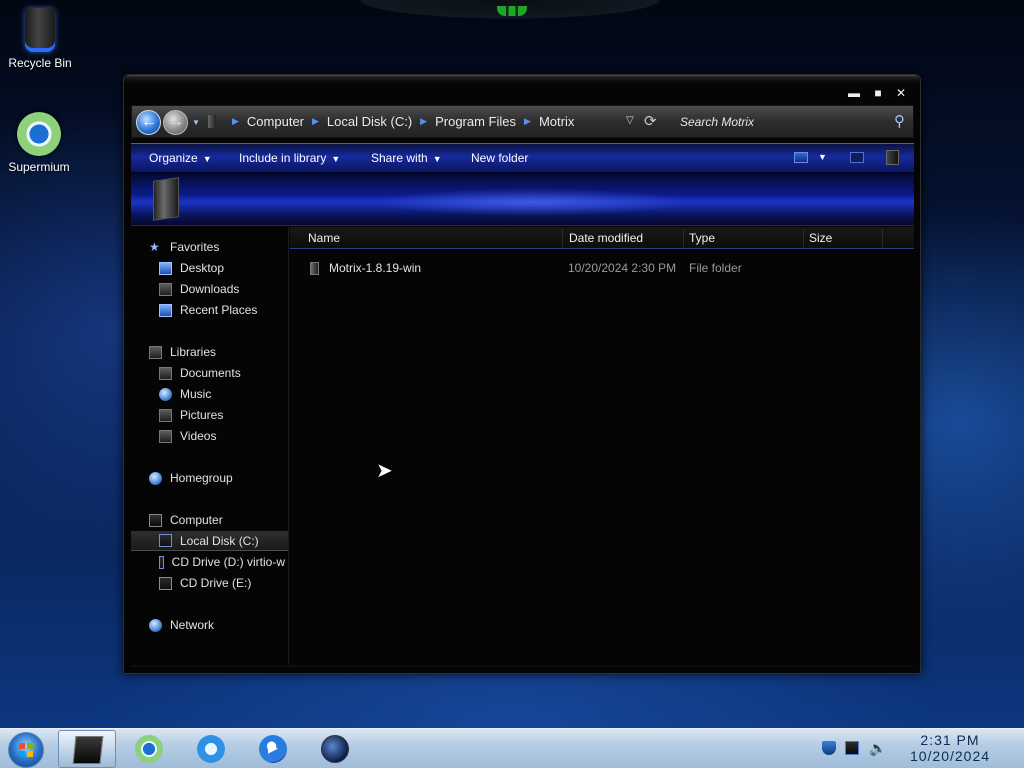  What do you see at coordinates (820, 238) in the screenshot?
I see `column-header-size: Size` at bounding box center [820, 238].